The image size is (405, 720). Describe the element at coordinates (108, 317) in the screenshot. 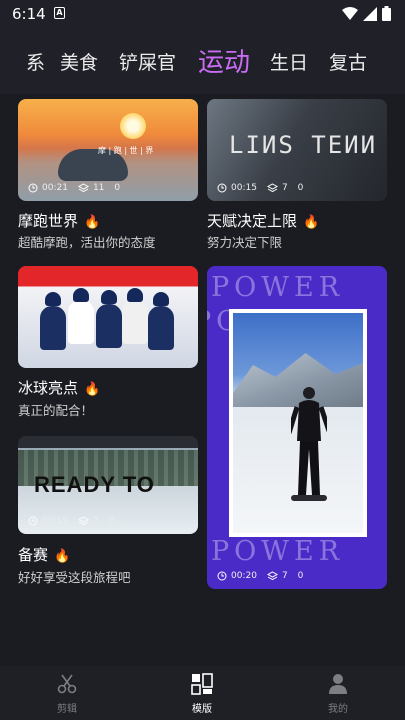

I see `template-thumbnail-hockey` at that location.